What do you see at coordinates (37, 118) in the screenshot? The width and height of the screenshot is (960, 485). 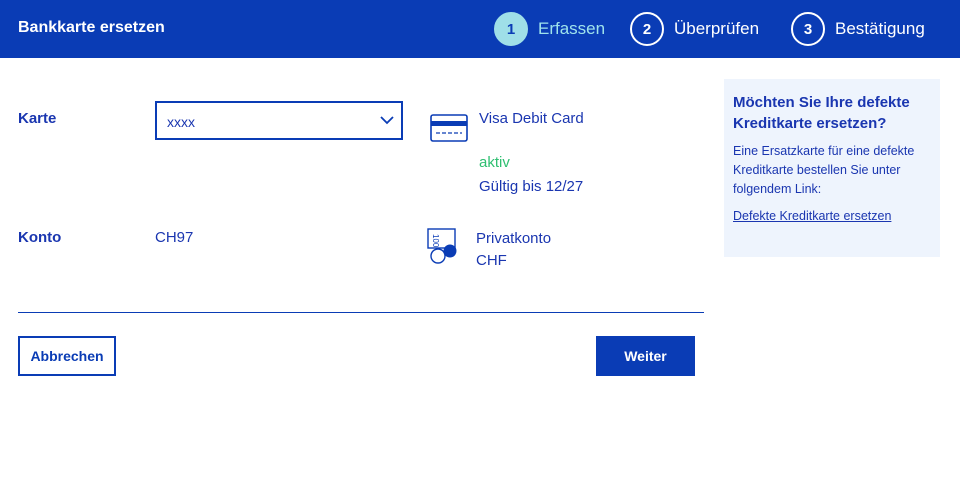 I see `card-label: Karte` at bounding box center [37, 118].